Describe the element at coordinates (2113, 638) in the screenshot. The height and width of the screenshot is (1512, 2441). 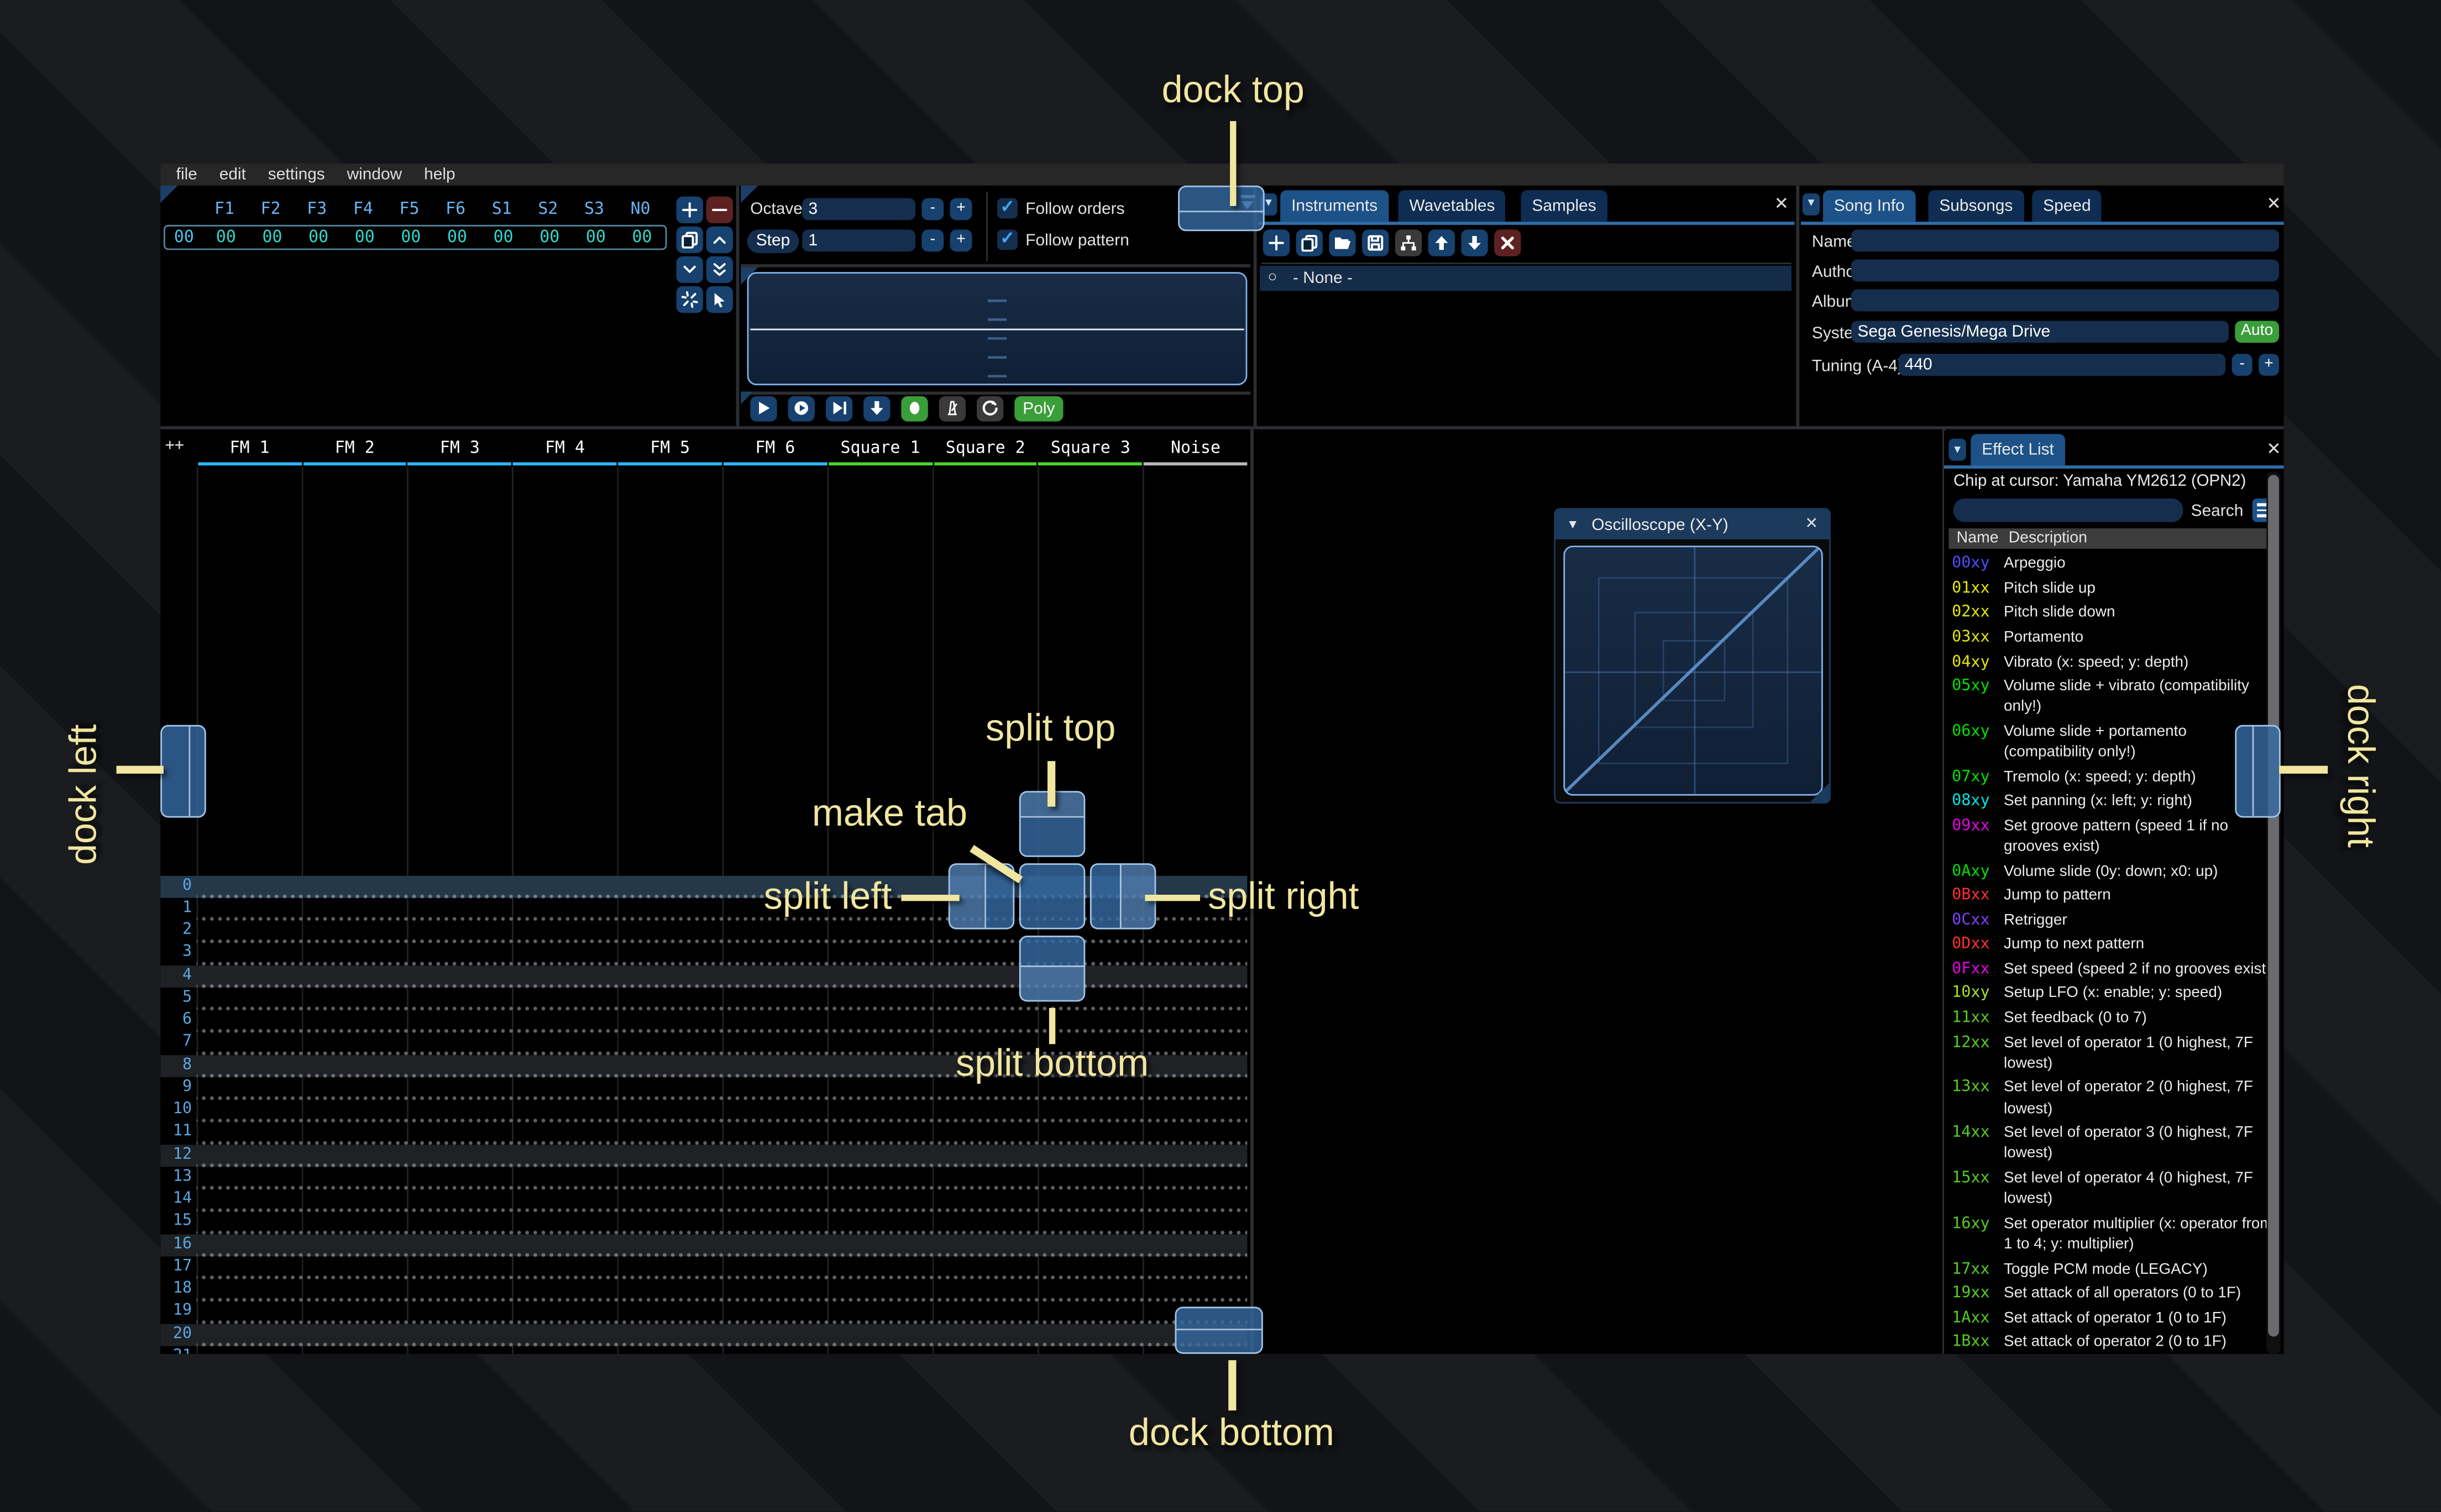
I see `effect-row: 03xx Portamento` at that location.